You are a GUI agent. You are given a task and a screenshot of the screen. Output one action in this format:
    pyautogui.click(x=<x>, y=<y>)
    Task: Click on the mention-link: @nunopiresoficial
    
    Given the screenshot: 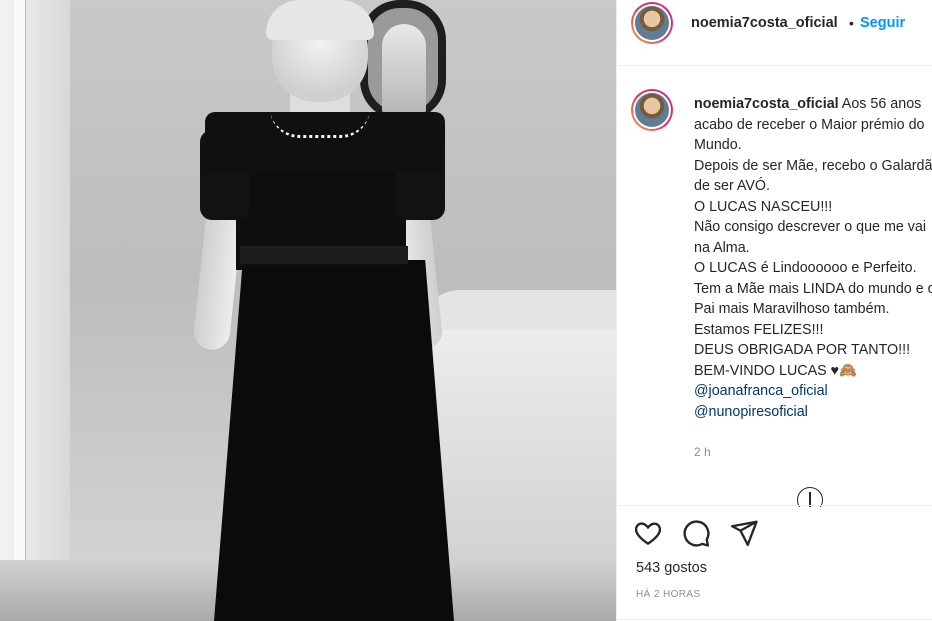 What is the action you would take?
    pyautogui.click(x=813, y=412)
    